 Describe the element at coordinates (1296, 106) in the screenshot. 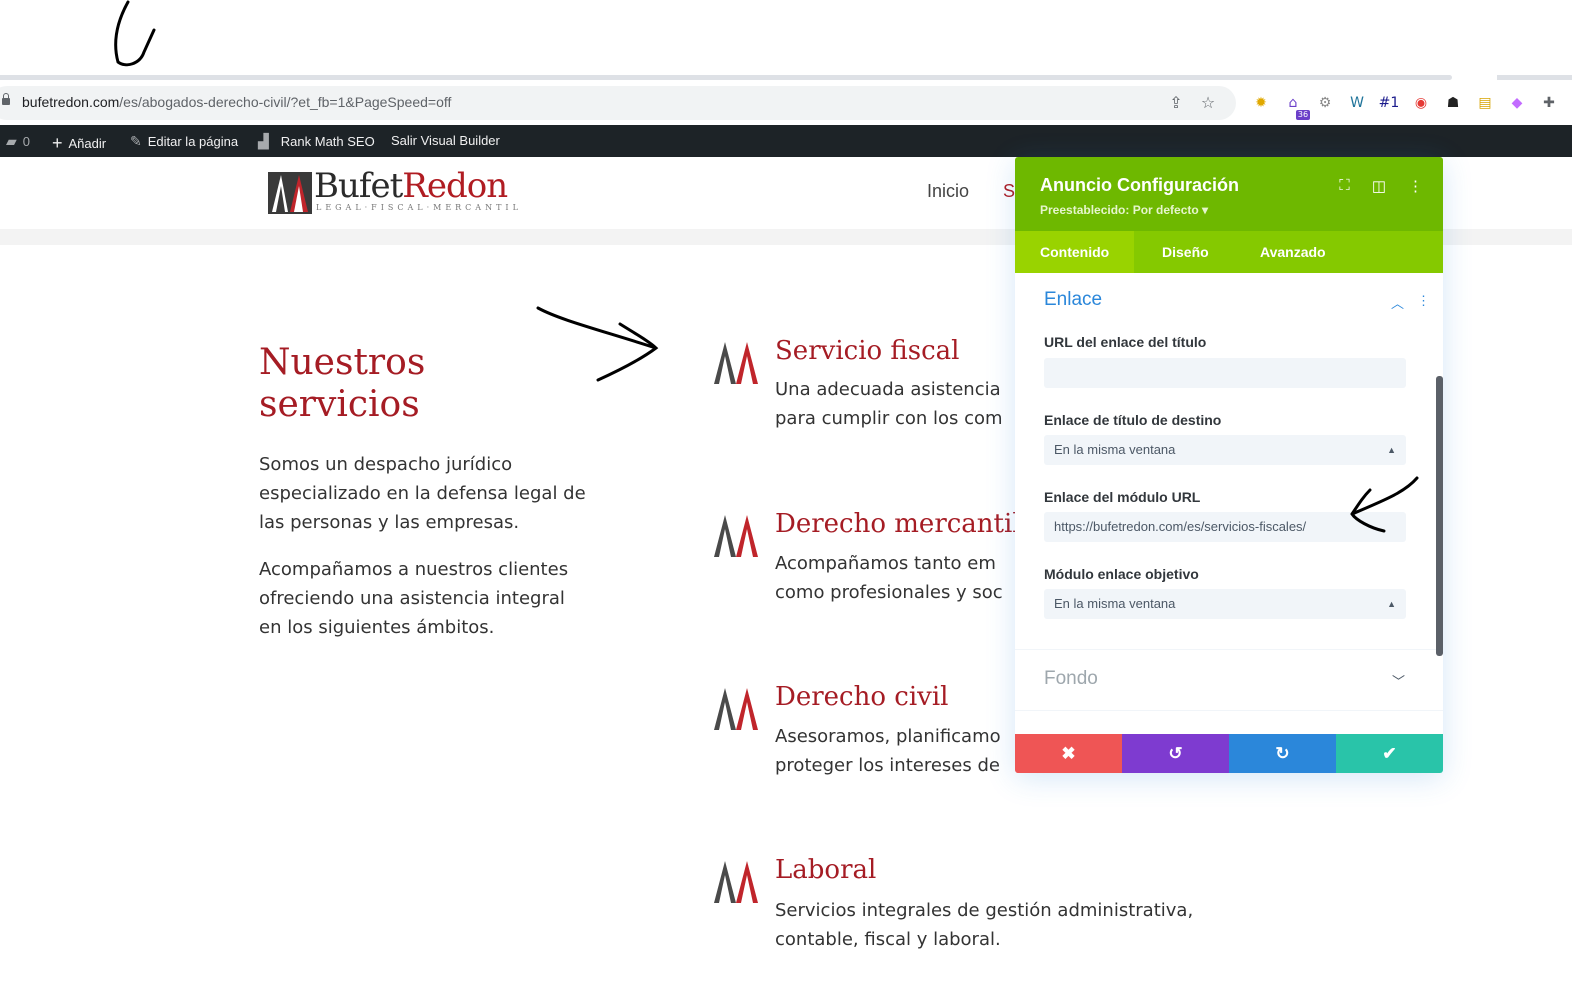

I see `ext-school-icon: ⌂ 36` at that location.